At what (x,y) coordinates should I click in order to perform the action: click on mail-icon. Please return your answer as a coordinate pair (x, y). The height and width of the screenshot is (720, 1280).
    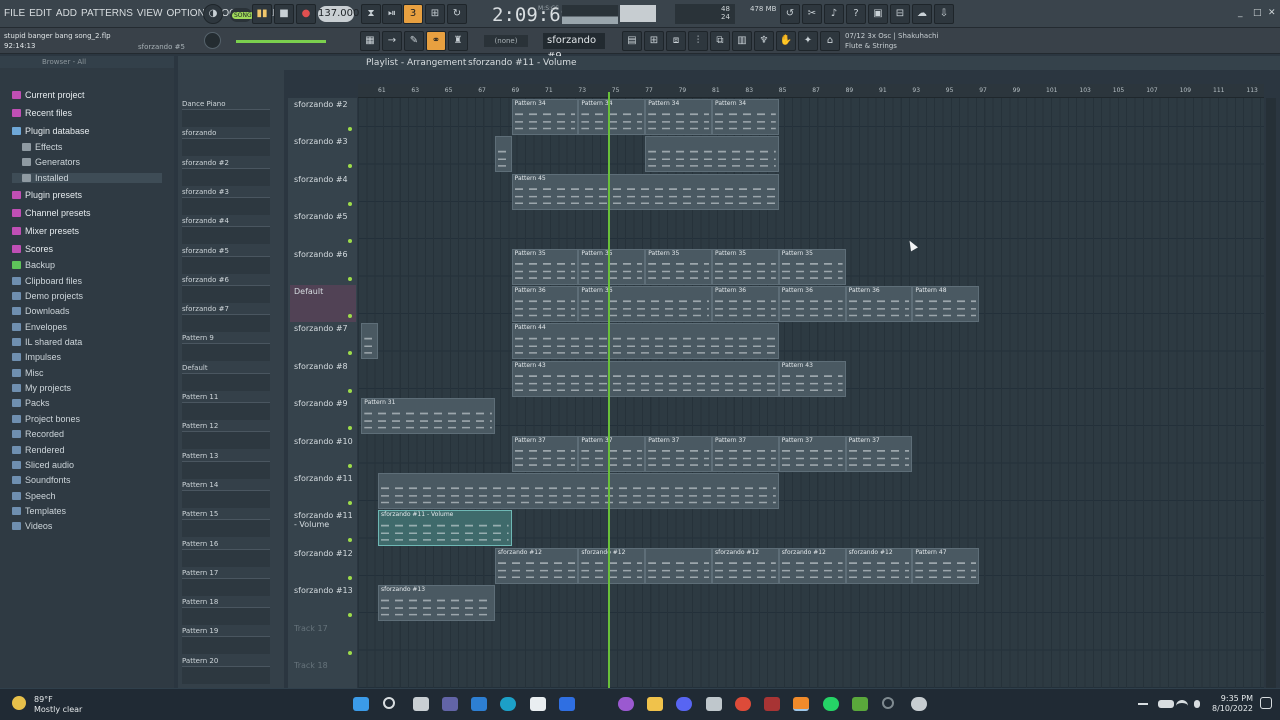
    Looking at the image, I should click on (479, 704).